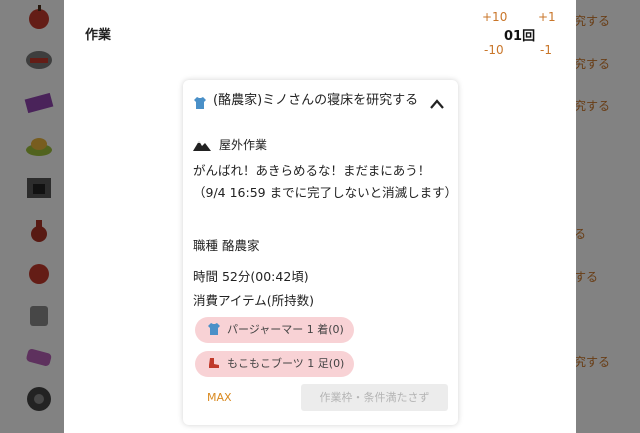 Image resolution: width=640 pixels, height=433 pixels. I want to click on job-label: 職種 酪農家, so click(226, 245).